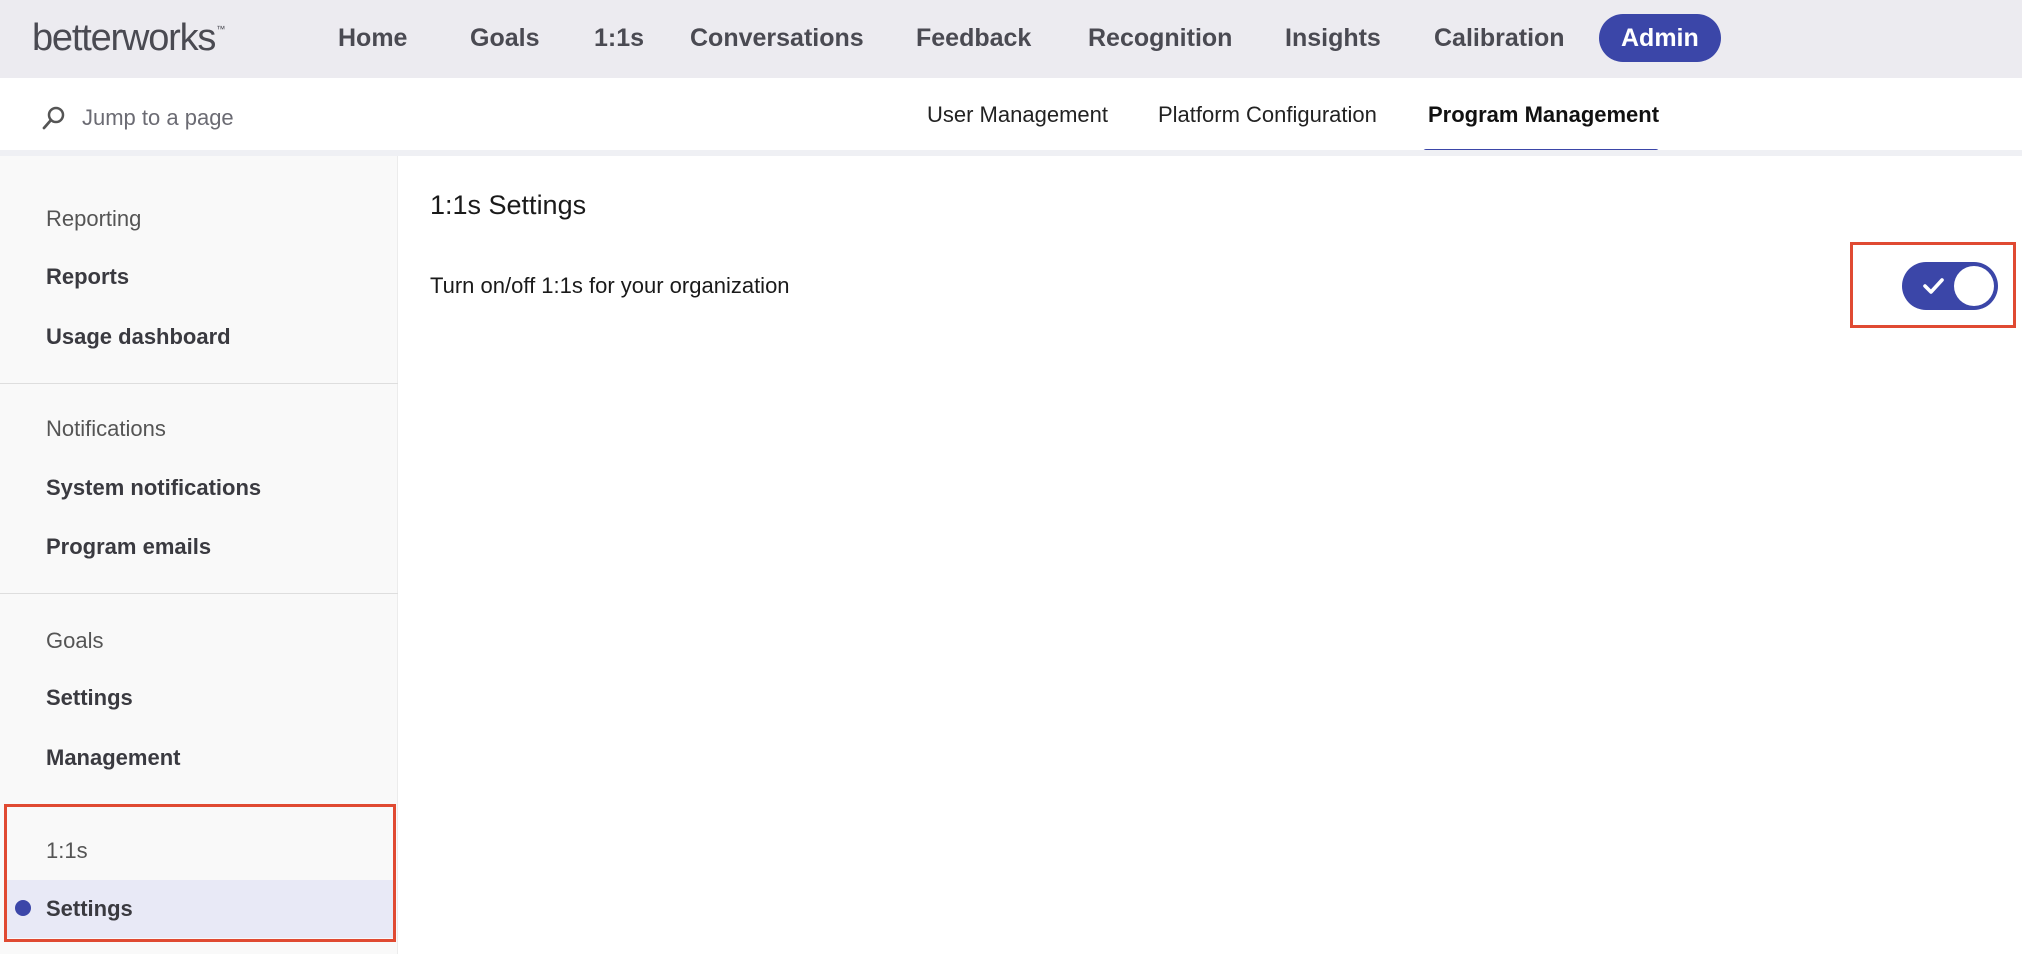  What do you see at coordinates (610, 285) in the screenshot?
I see `setting-label: Turn on/off 1:1s for your organization` at bounding box center [610, 285].